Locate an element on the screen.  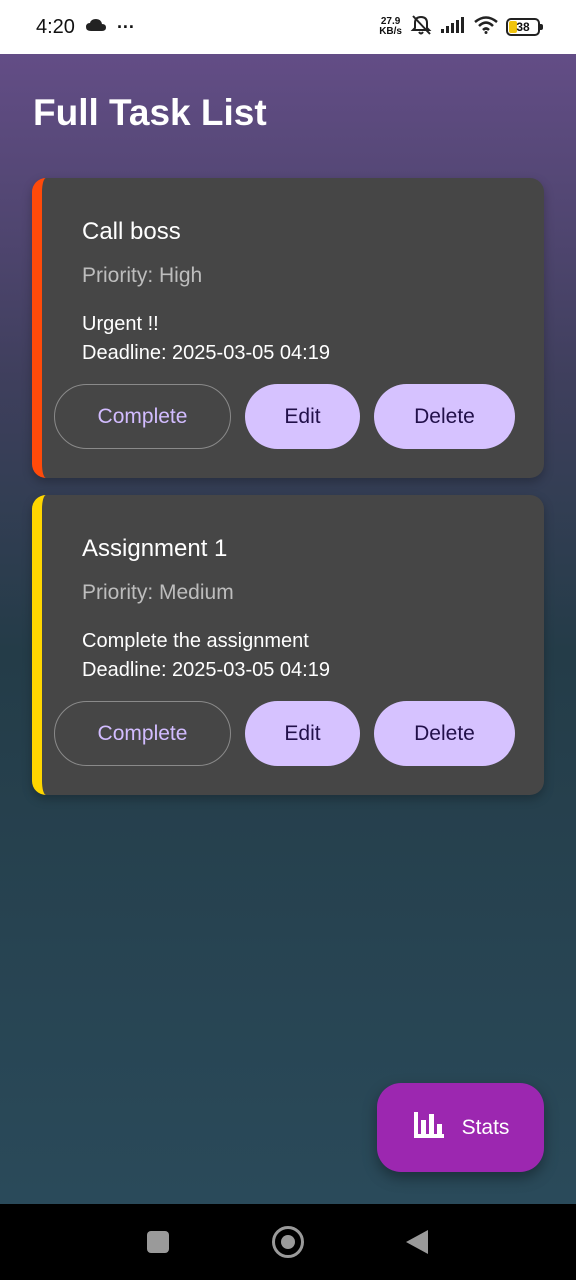
navigation-bar is located at coordinates (288, 1242).